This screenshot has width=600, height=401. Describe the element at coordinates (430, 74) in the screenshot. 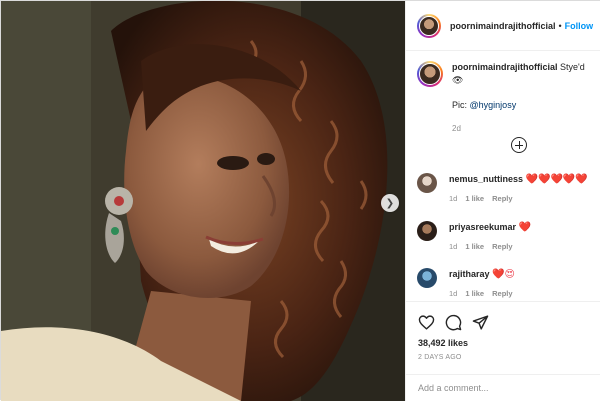

I see `caption-avatar` at that location.